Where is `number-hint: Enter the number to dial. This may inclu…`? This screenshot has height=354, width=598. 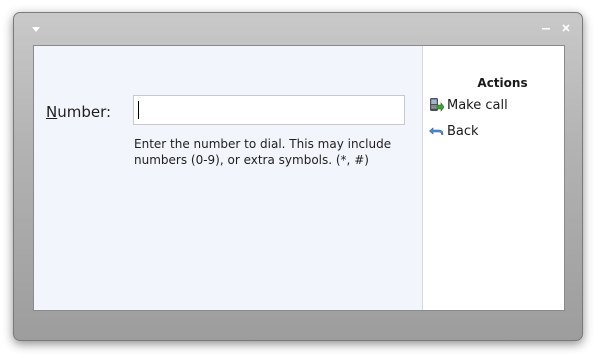
number-hint: Enter the number to dial. This may inclu… is located at coordinates (263, 152).